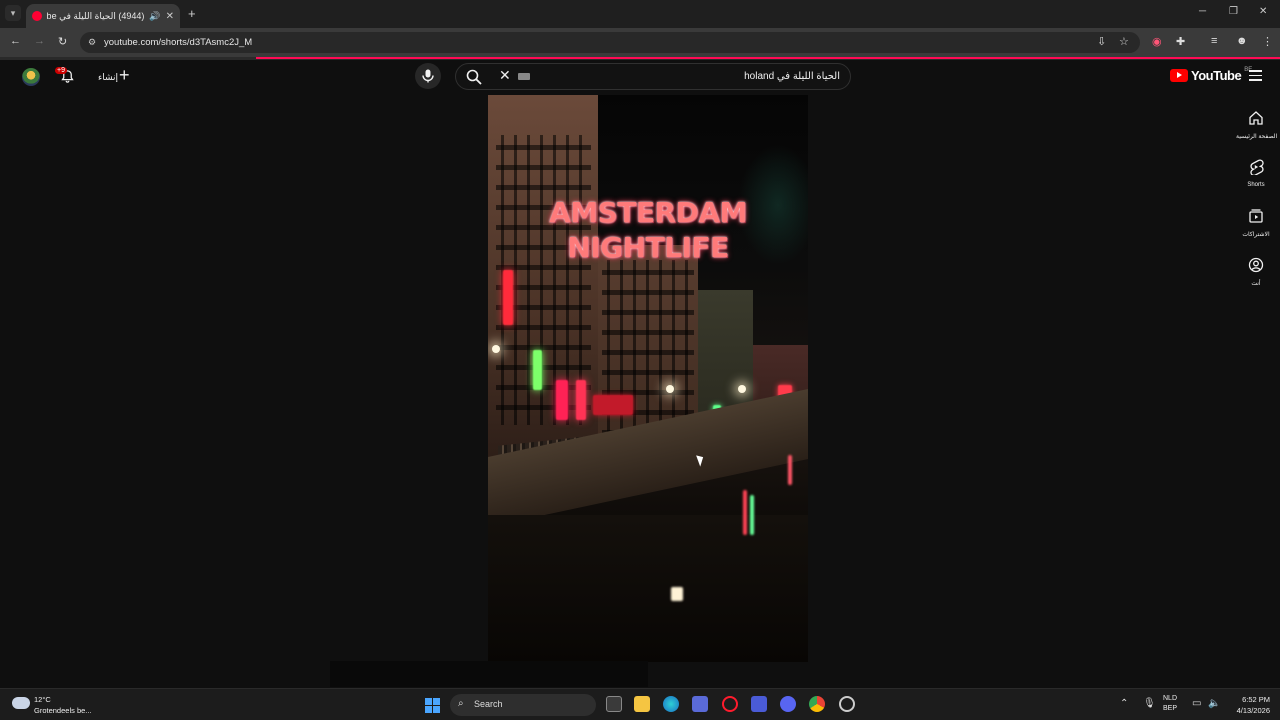 The height and width of the screenshot is (720, 1280). What do you see at coordinates (1170, 704) in the screenshot?
I see `input-language: NLD BEP` at bounding box center [1170, 704].